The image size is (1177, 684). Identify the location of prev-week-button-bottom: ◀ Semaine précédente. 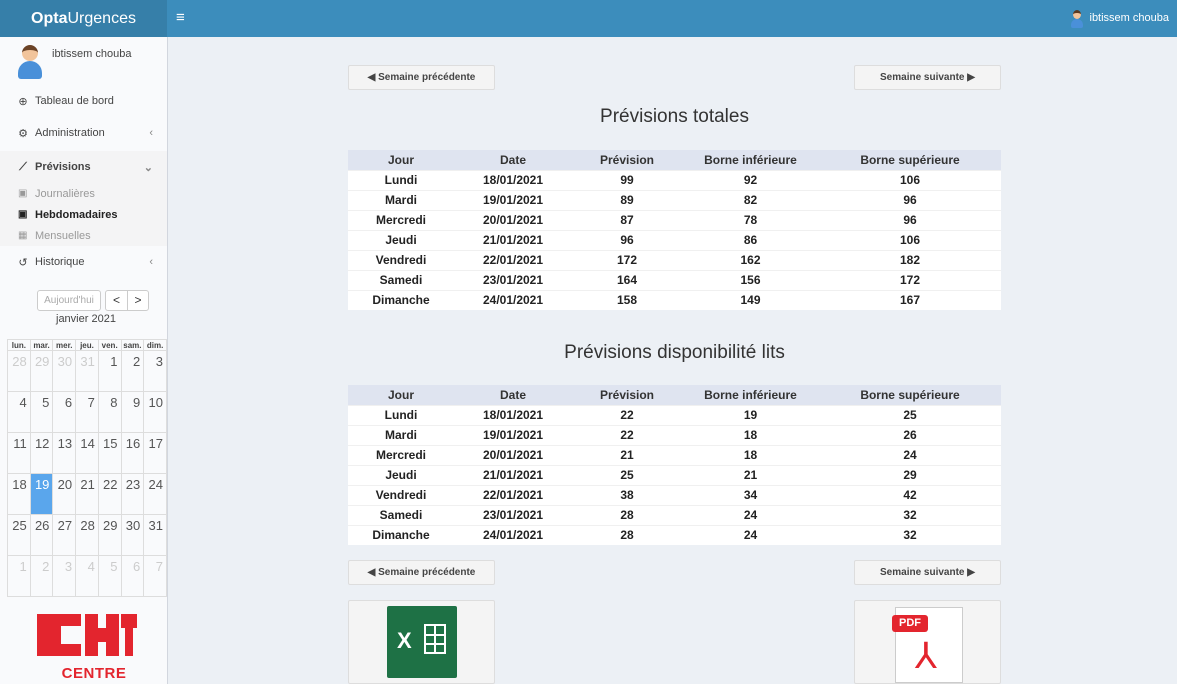
(421, 572).